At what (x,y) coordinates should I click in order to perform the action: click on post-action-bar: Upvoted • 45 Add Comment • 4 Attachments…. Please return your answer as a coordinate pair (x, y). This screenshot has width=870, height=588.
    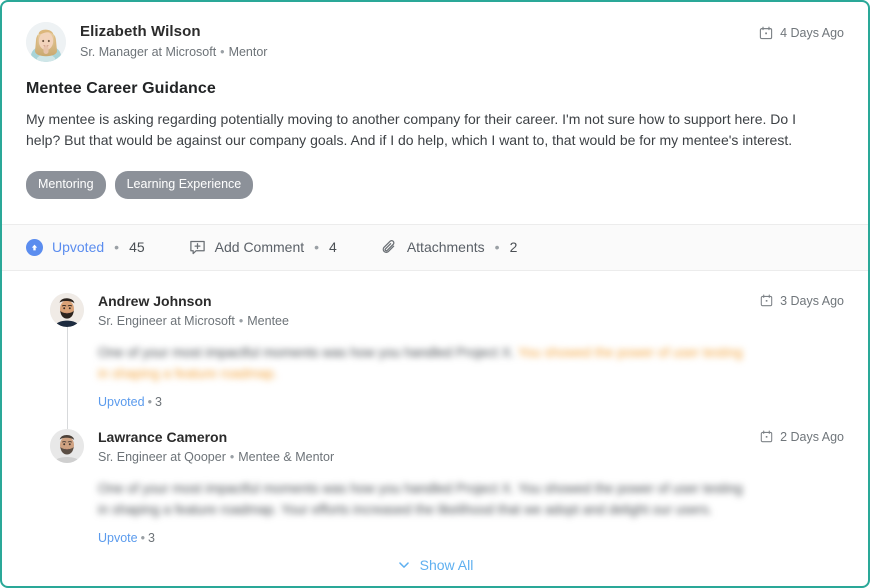
    Looking at the image, I should click on (435, 247).